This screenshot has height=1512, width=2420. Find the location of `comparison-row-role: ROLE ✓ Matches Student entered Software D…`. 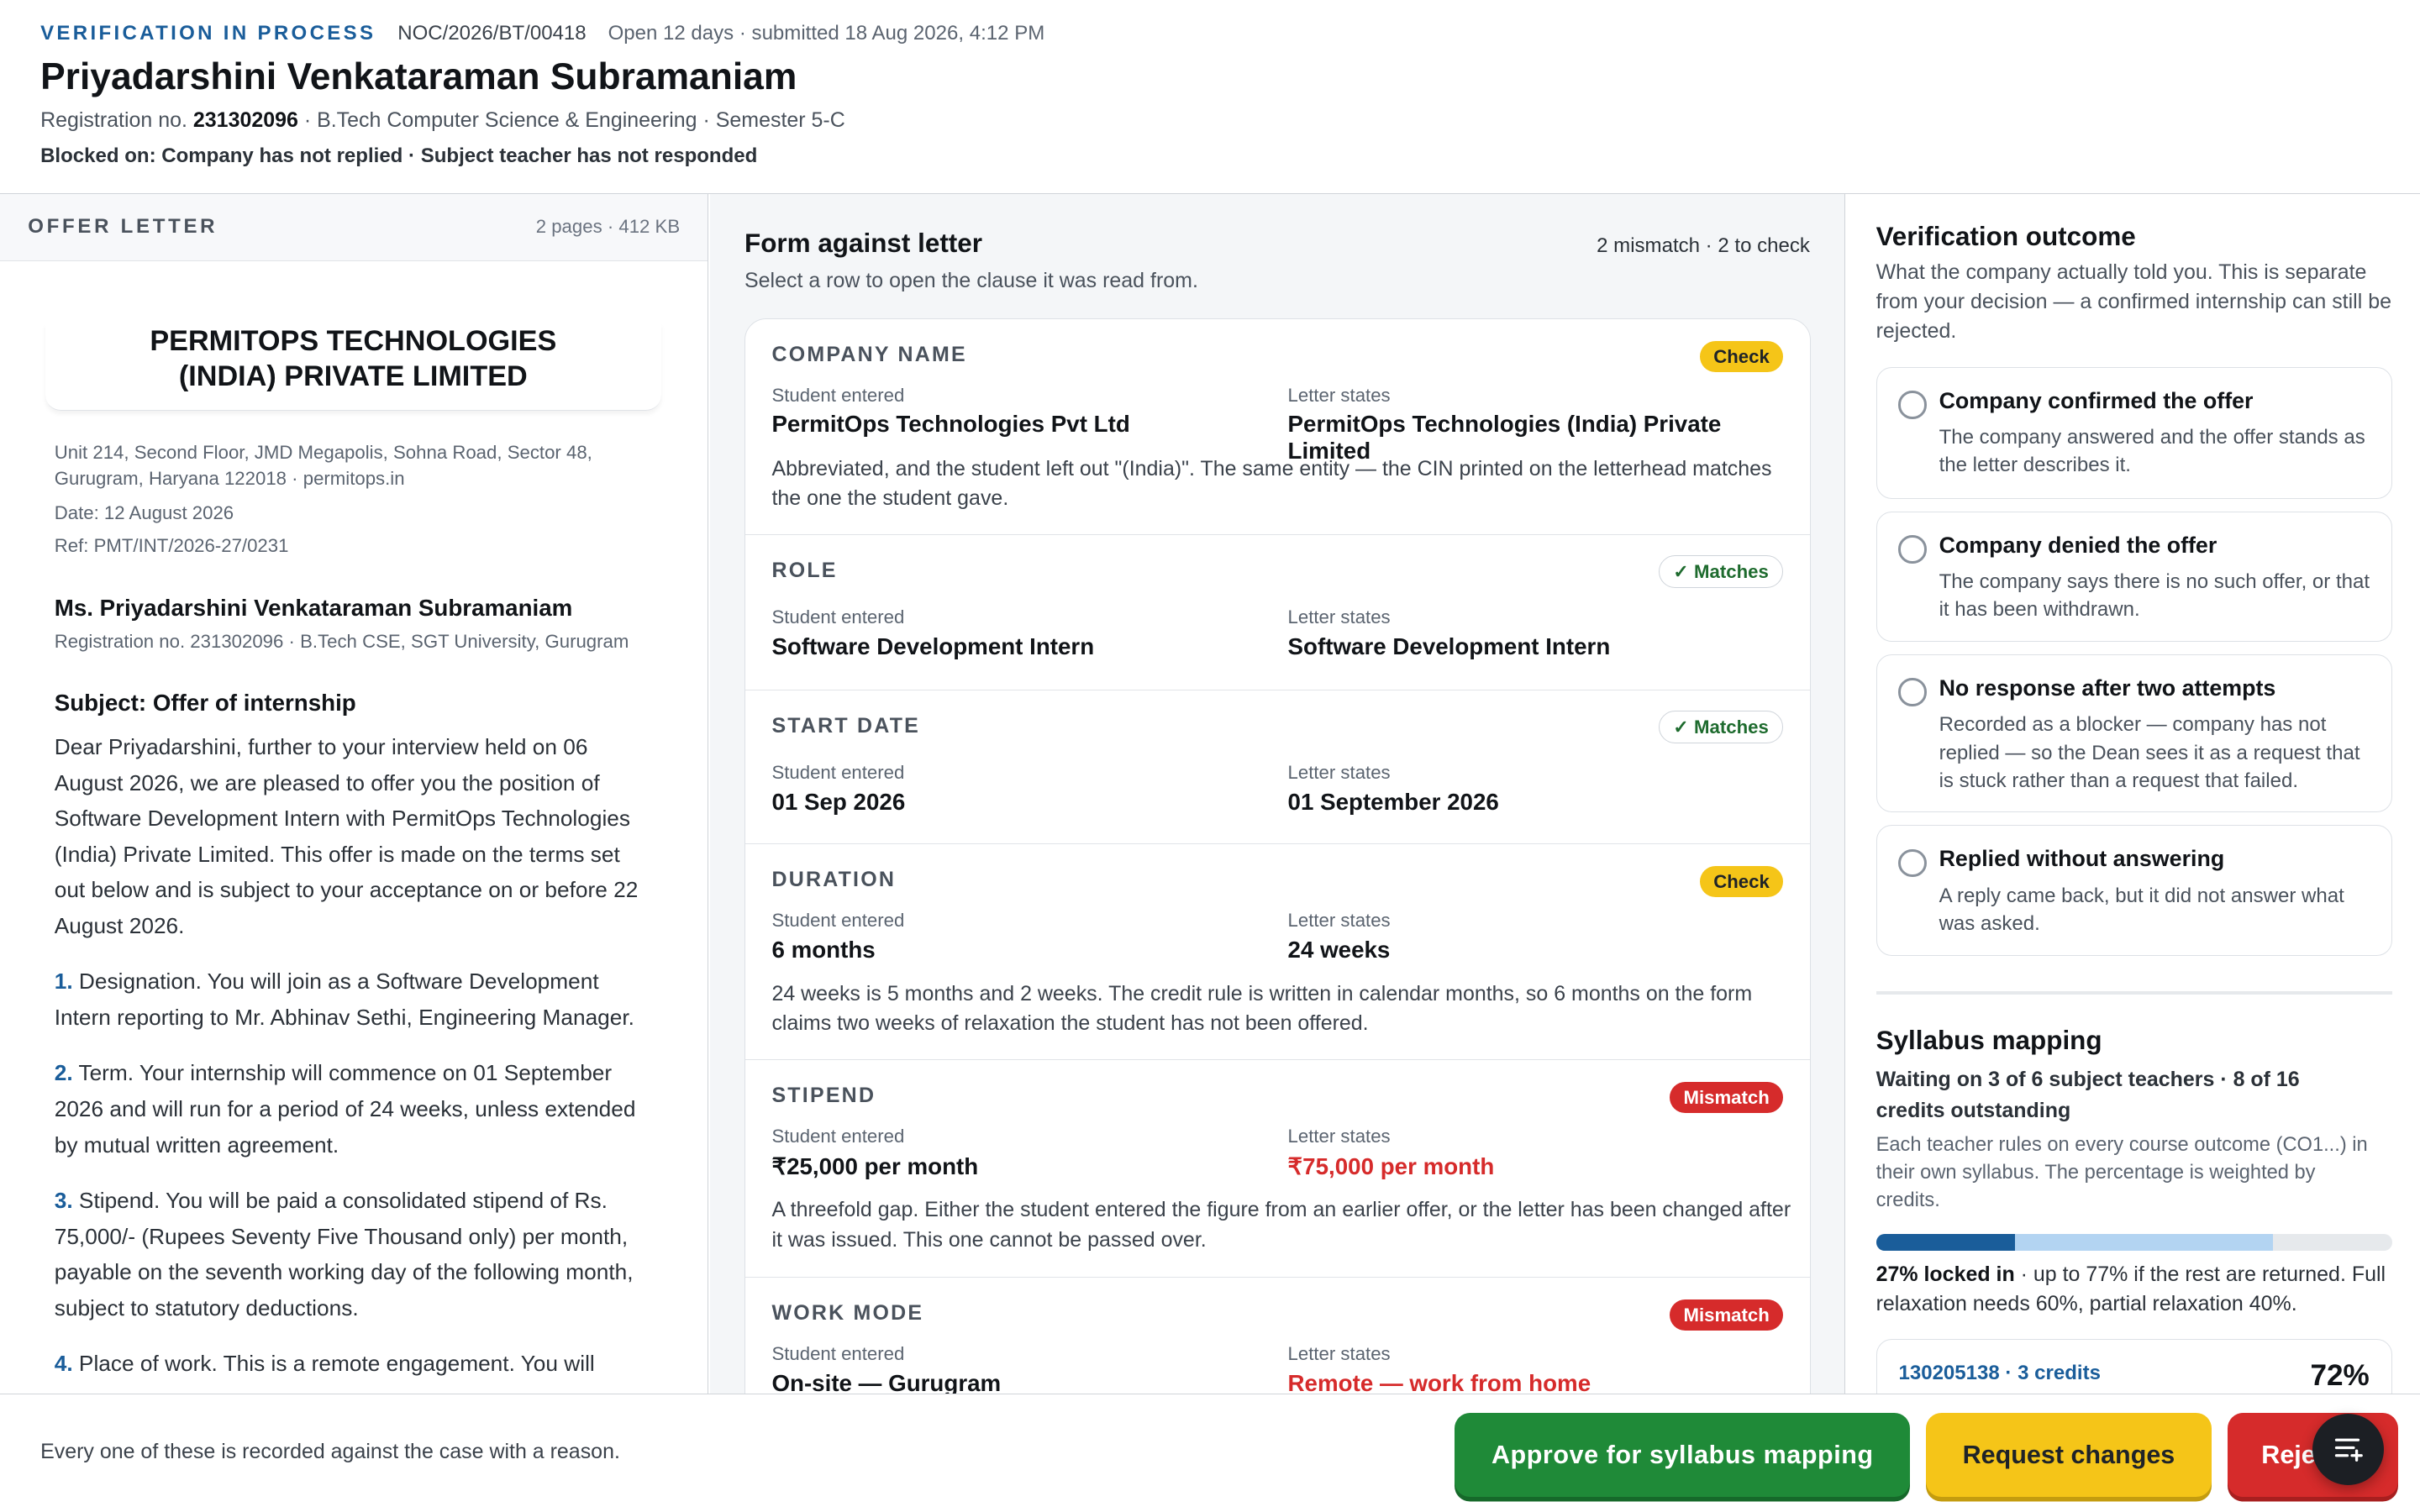

comparison-row-role: ROLE ✓ Matches Student entered Software D… is located at coordinates (1277, 613).